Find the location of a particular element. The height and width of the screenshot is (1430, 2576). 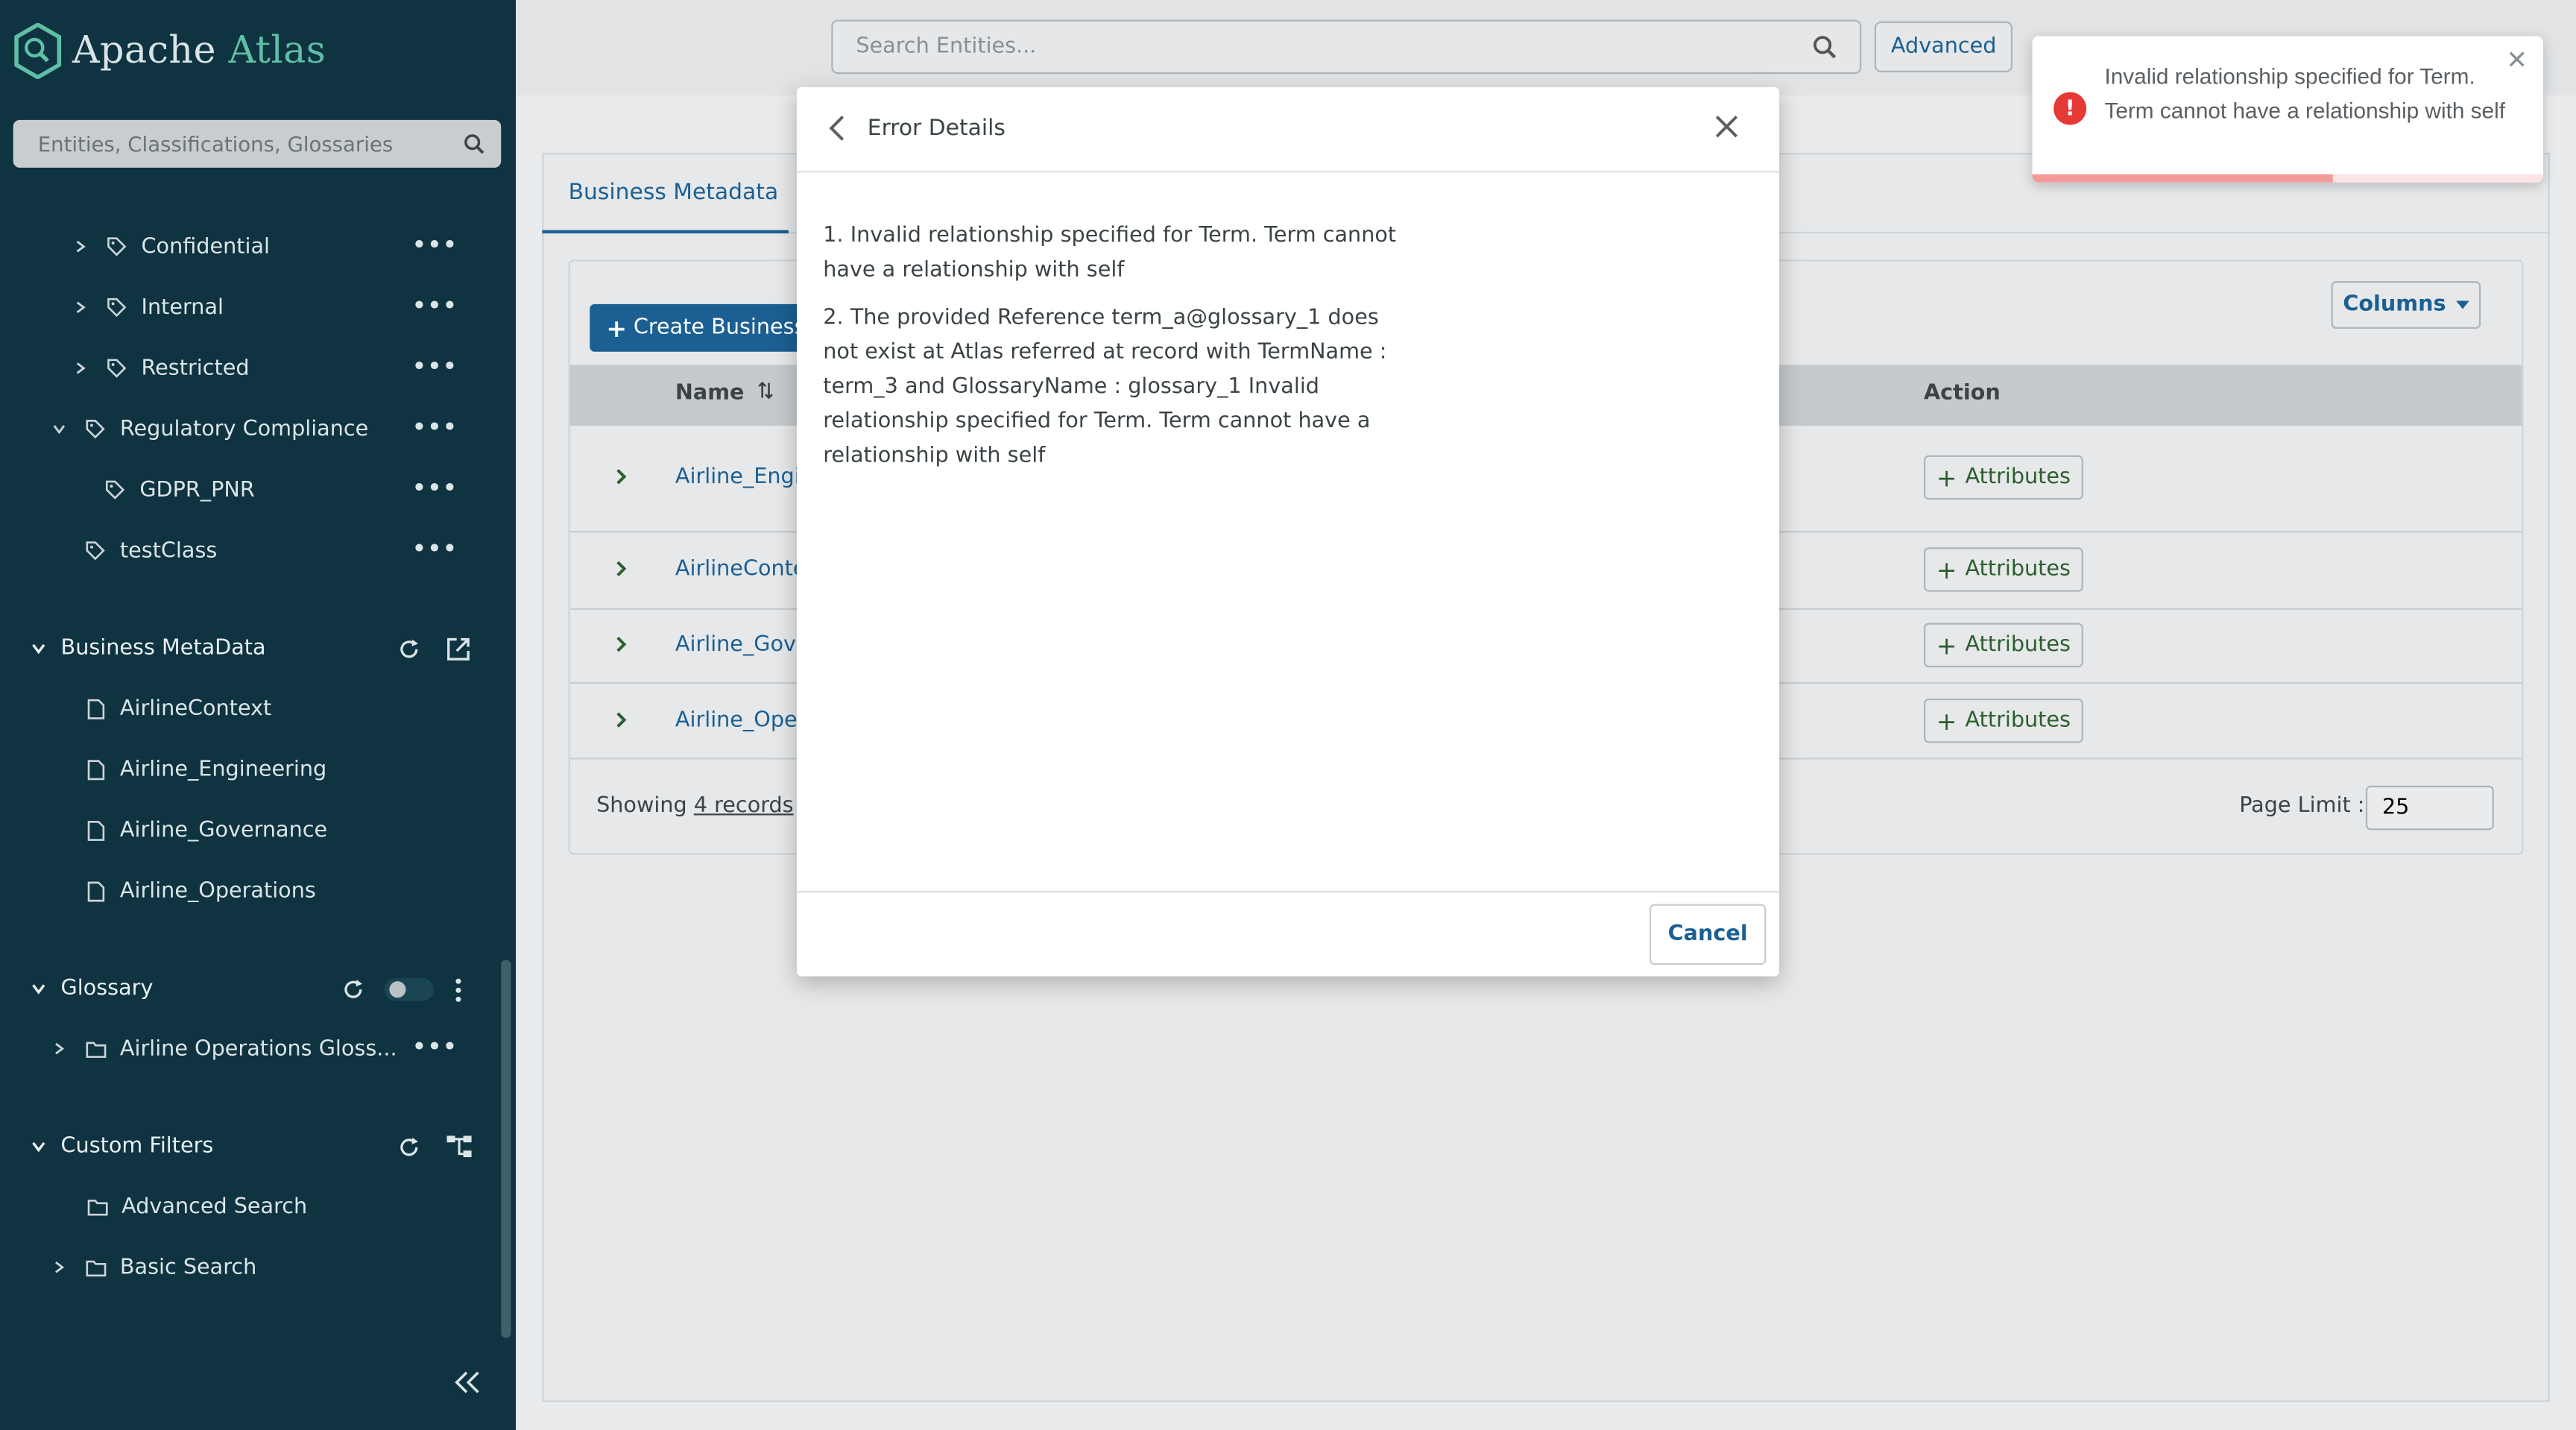

sidebar-search is located at coordinates (257, 143).